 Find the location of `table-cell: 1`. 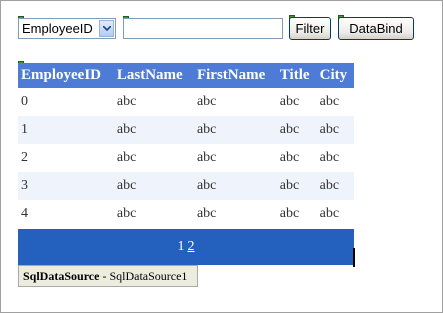

table-cell: 1 is located at coordinates (66, 130).